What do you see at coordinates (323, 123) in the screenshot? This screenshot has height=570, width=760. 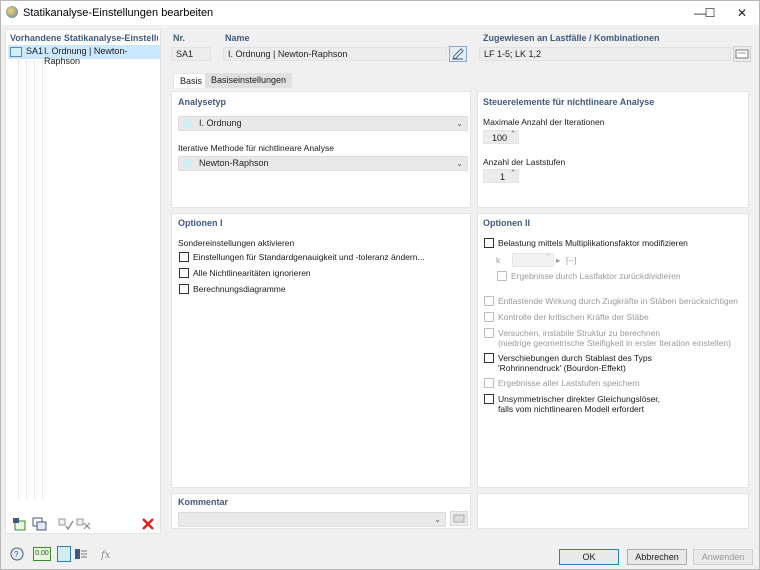 I see `analysis-type-select: I. Ordnung ⌄` at bounding box center [323, 123].